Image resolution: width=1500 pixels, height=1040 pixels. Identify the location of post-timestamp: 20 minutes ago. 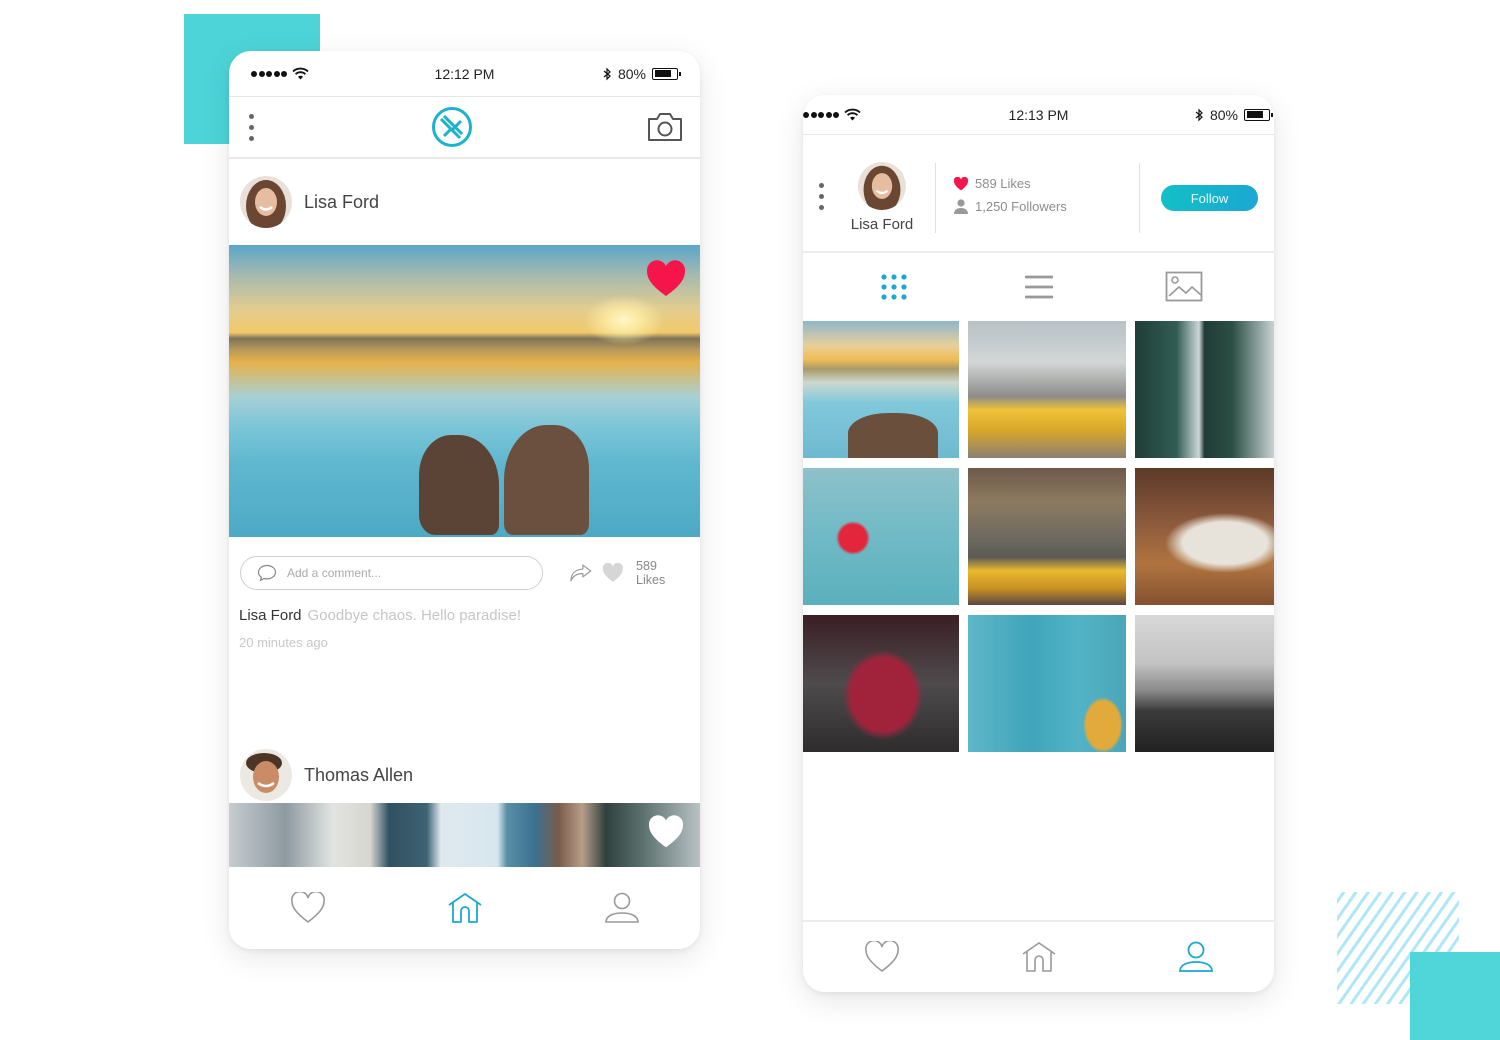
(283, 642).